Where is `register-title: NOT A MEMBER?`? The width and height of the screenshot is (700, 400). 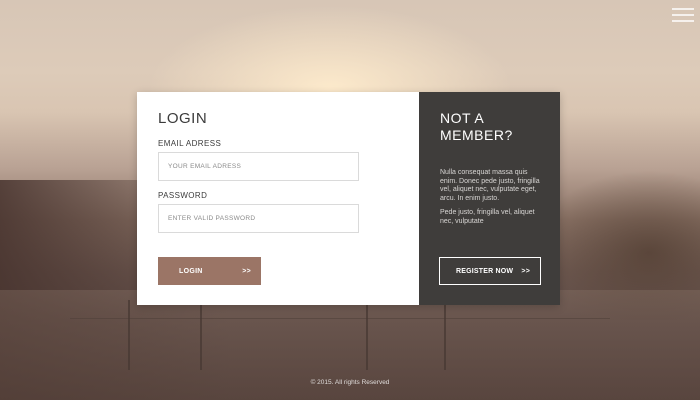 register-title: NOT A MEMBER? is located at coordinates (492, 127).